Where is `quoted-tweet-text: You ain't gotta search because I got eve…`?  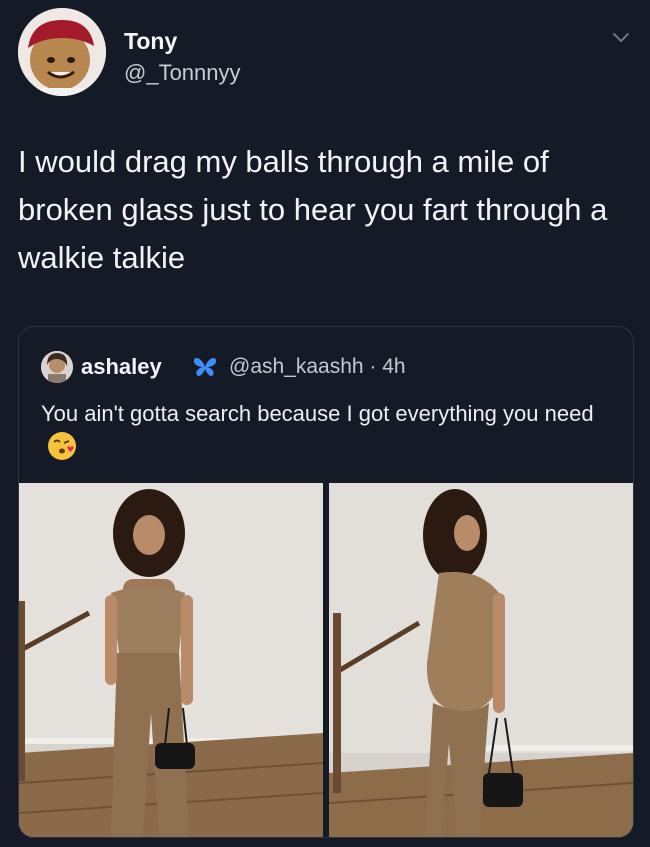
quoted-tweet-text: You ain't gotta search because I got eve… is located at coordinates (317, 413).